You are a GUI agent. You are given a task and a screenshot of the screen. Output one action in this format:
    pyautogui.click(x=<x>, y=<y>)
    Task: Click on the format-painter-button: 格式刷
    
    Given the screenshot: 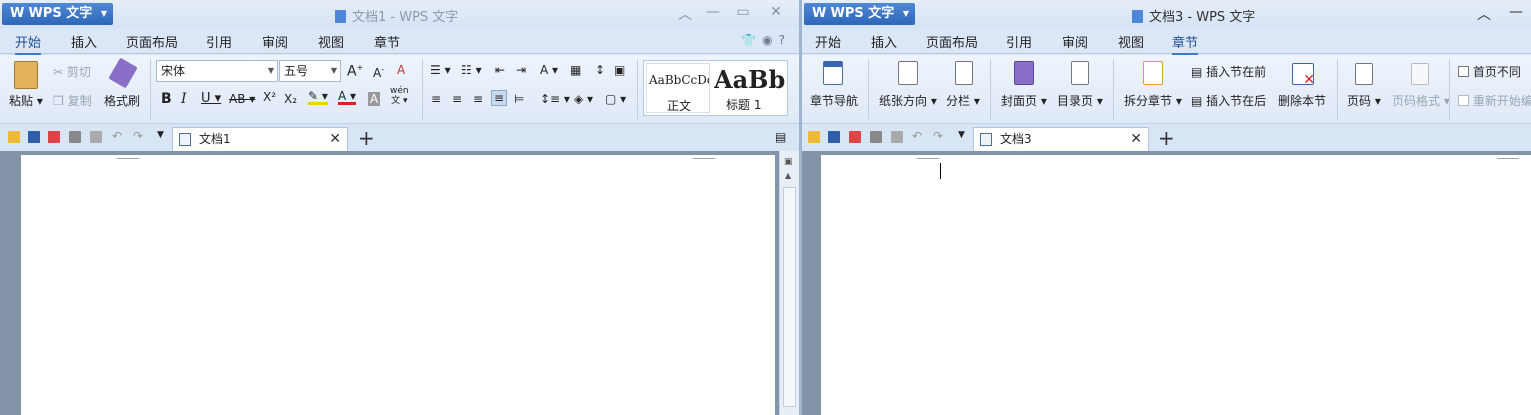 What is the action you would take?
    pyautogui.click(x=122, y=100)
    